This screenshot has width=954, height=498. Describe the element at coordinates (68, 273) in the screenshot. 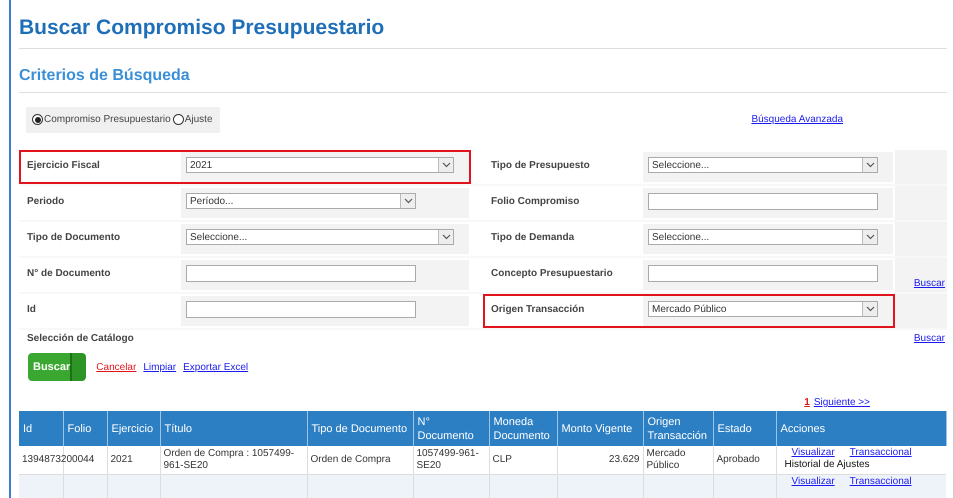

I see `field-label: N° de Documento` at that location.